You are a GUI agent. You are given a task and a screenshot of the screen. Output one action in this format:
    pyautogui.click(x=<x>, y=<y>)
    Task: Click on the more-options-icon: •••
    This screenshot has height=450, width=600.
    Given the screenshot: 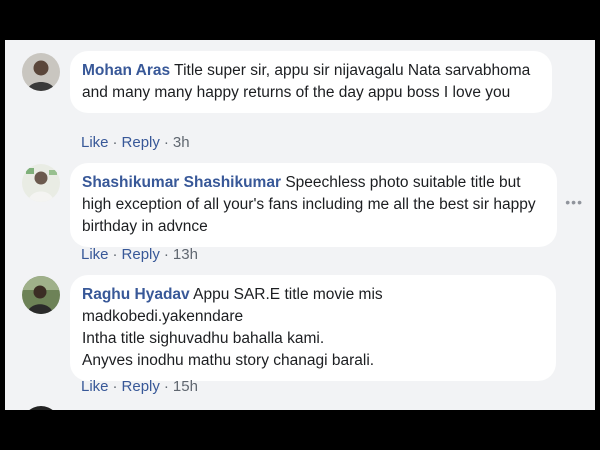 What is the action you would take?
    pyautogui.click(x=574, y=202)
    